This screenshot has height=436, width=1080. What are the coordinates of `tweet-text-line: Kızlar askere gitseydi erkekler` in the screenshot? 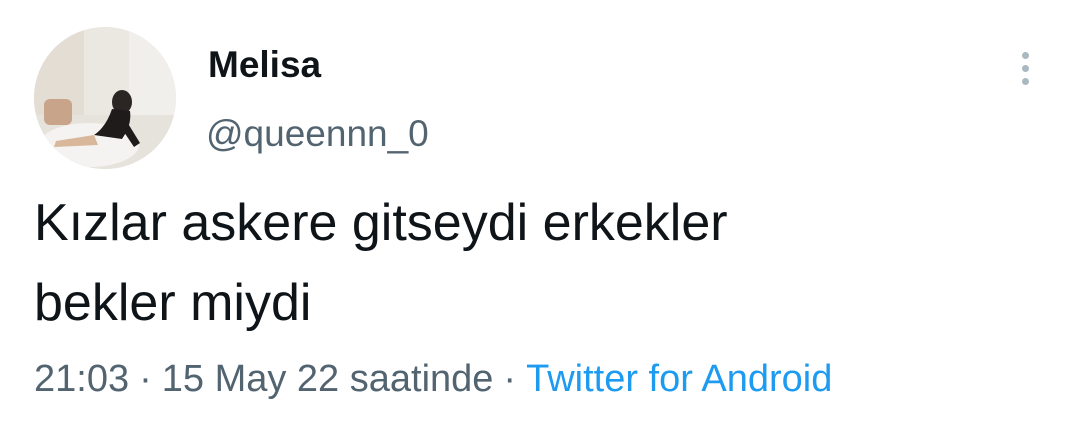 It's located at (381, 223).